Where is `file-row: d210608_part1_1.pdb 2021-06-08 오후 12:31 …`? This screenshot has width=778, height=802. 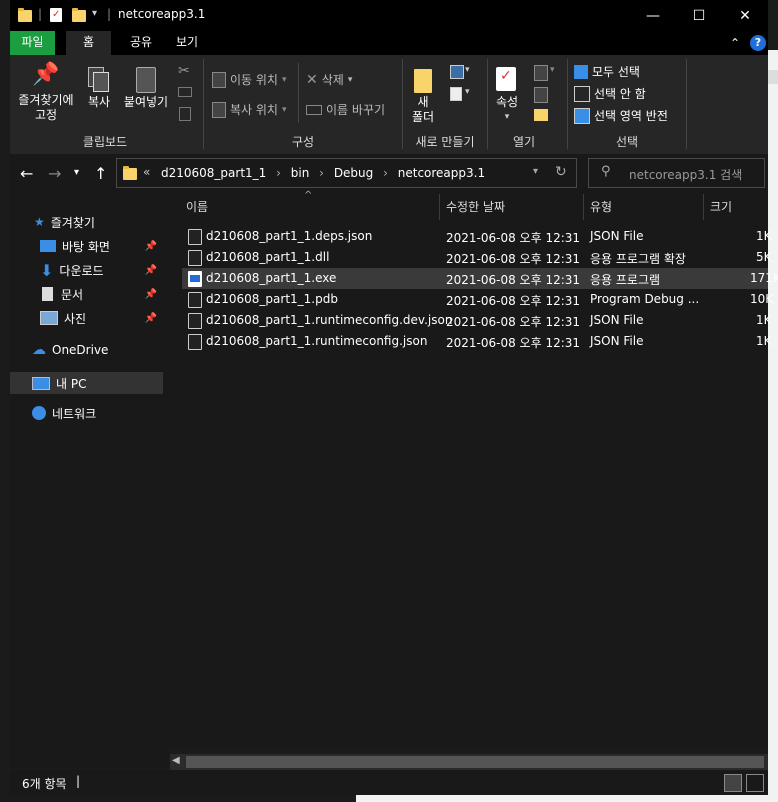
file-row: d210608_part1_1.pdb 2021-06-08 오후 12:31 … is located at coordinates (477, 299).